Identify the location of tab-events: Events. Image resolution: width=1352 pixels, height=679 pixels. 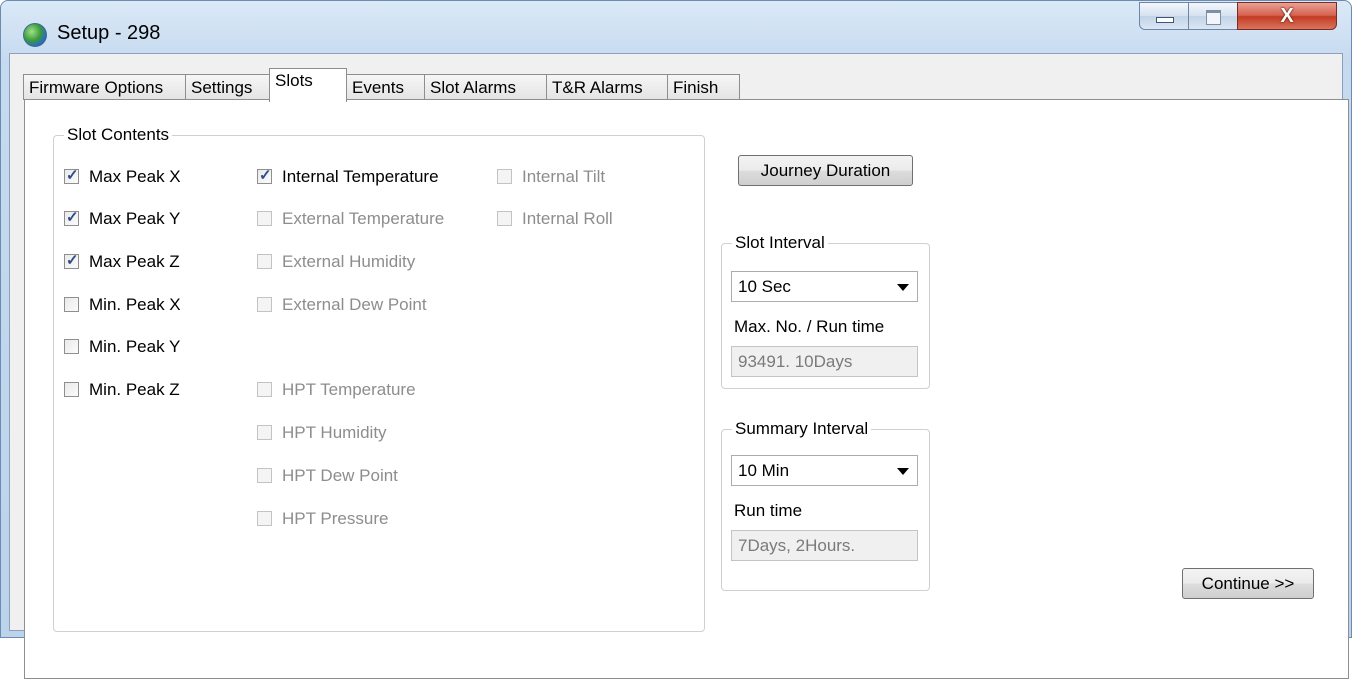
(385, 87).